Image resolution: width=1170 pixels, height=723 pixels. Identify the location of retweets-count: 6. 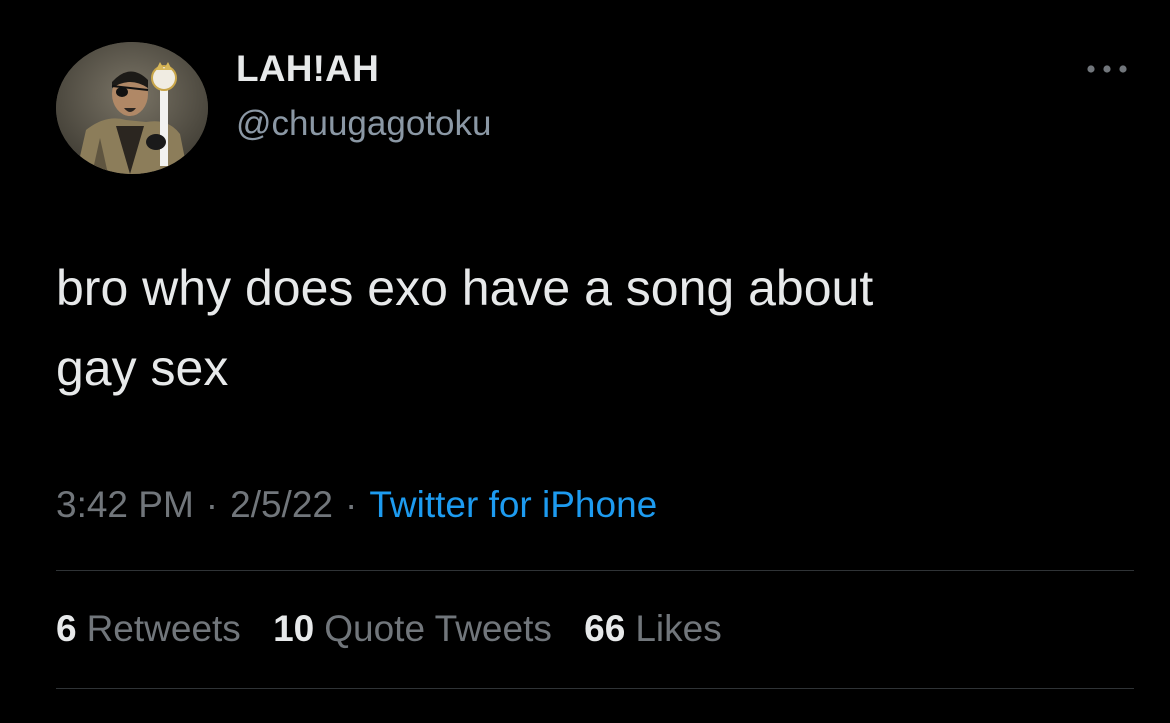
(66, 628).